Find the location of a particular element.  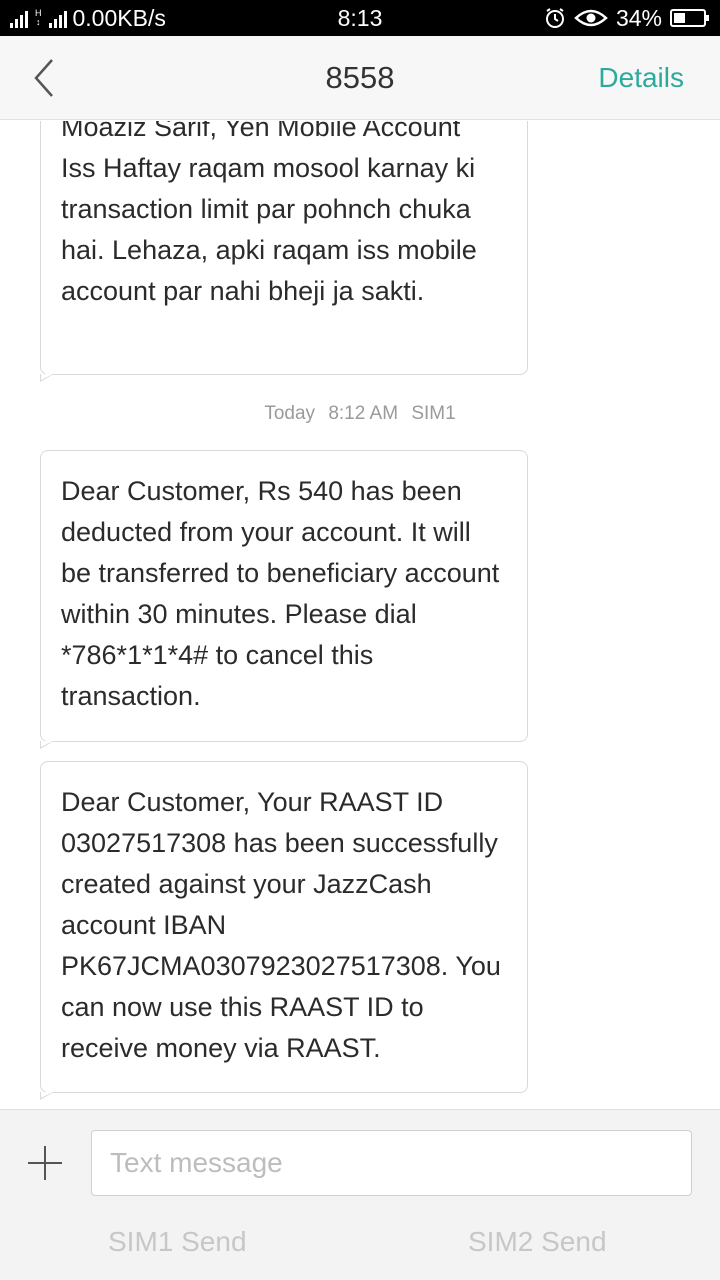

status-bar: H ↕ 0.00KB/s 8:13 34% is located at coordinates (360, 18).